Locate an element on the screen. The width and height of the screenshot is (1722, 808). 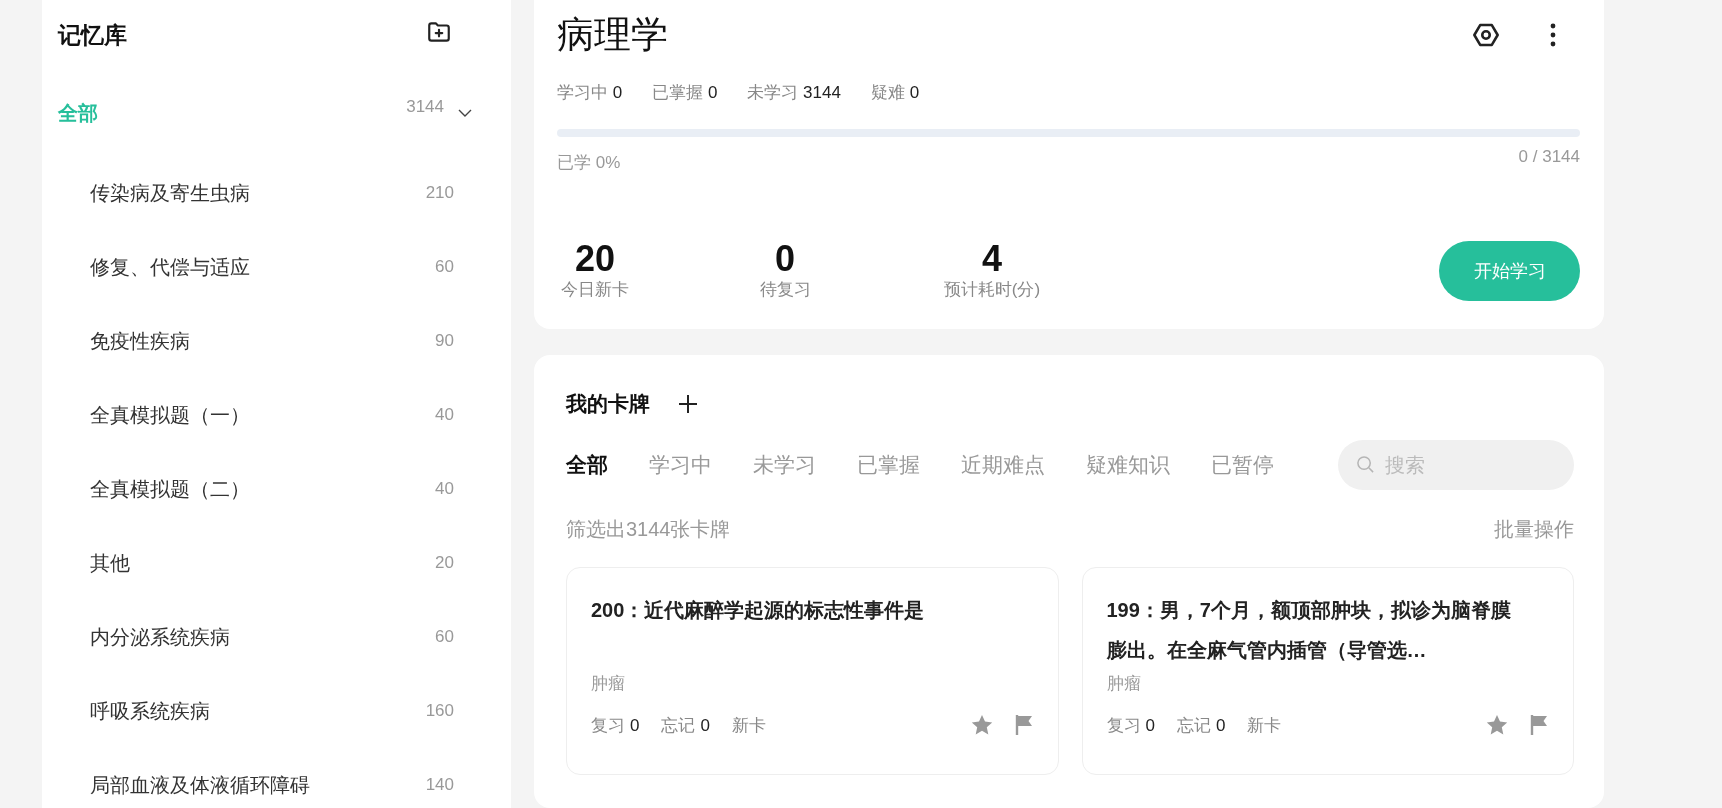
sidebar-item: 传染病及寄生虫病 210 is located at coordinates (256, 193).